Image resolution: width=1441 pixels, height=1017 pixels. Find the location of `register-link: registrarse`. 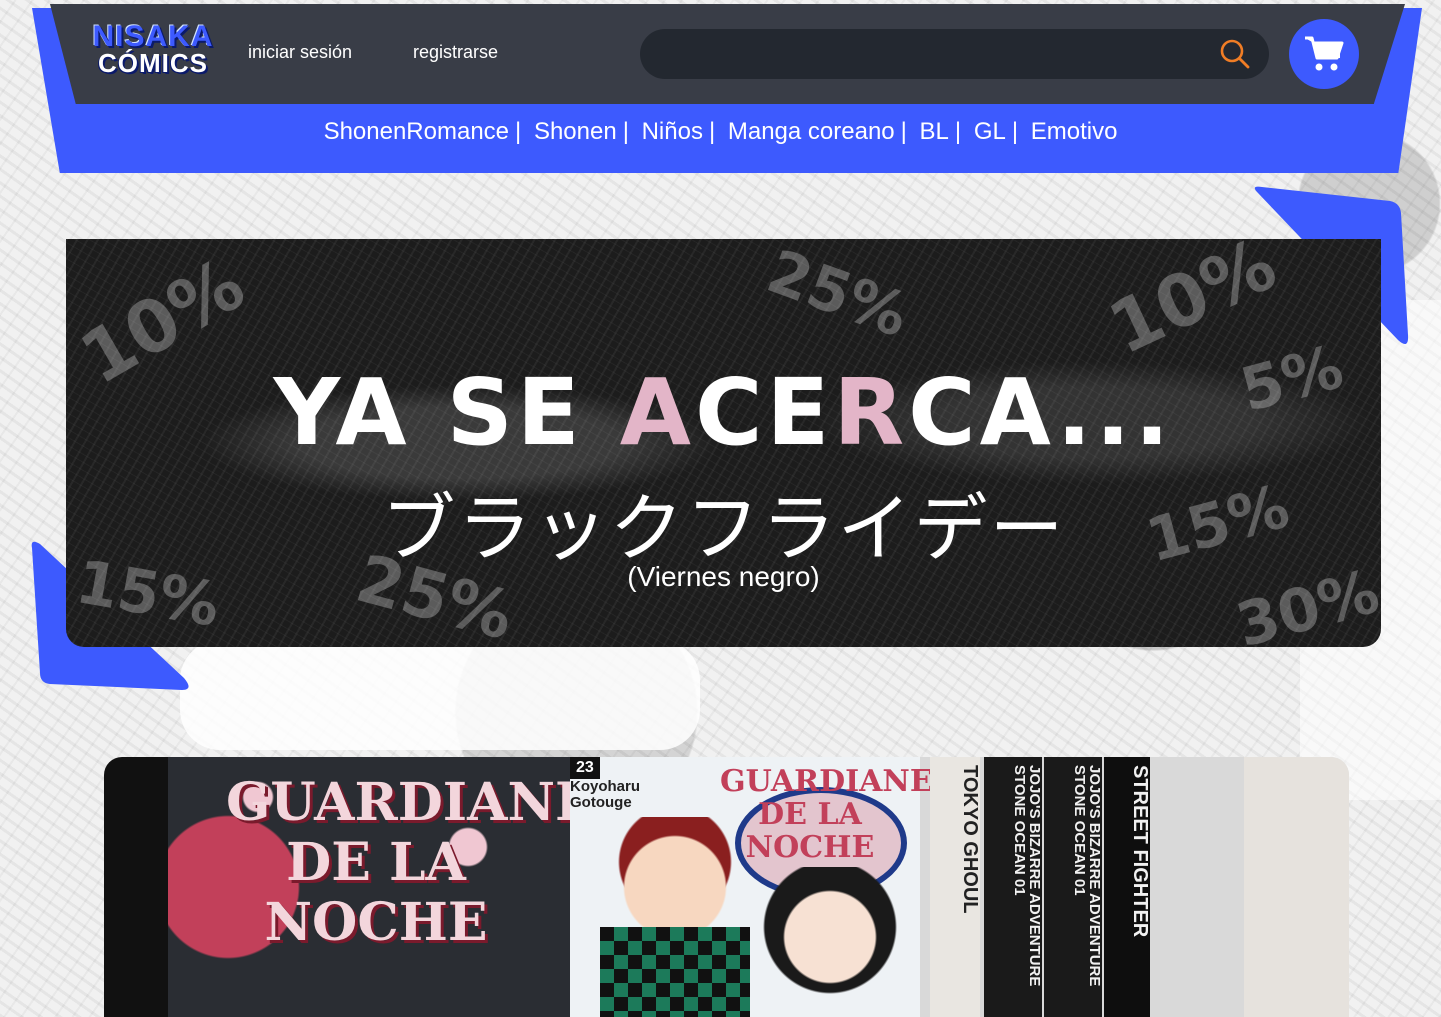

register-link: registrarse is located at coordinates (455, 52).